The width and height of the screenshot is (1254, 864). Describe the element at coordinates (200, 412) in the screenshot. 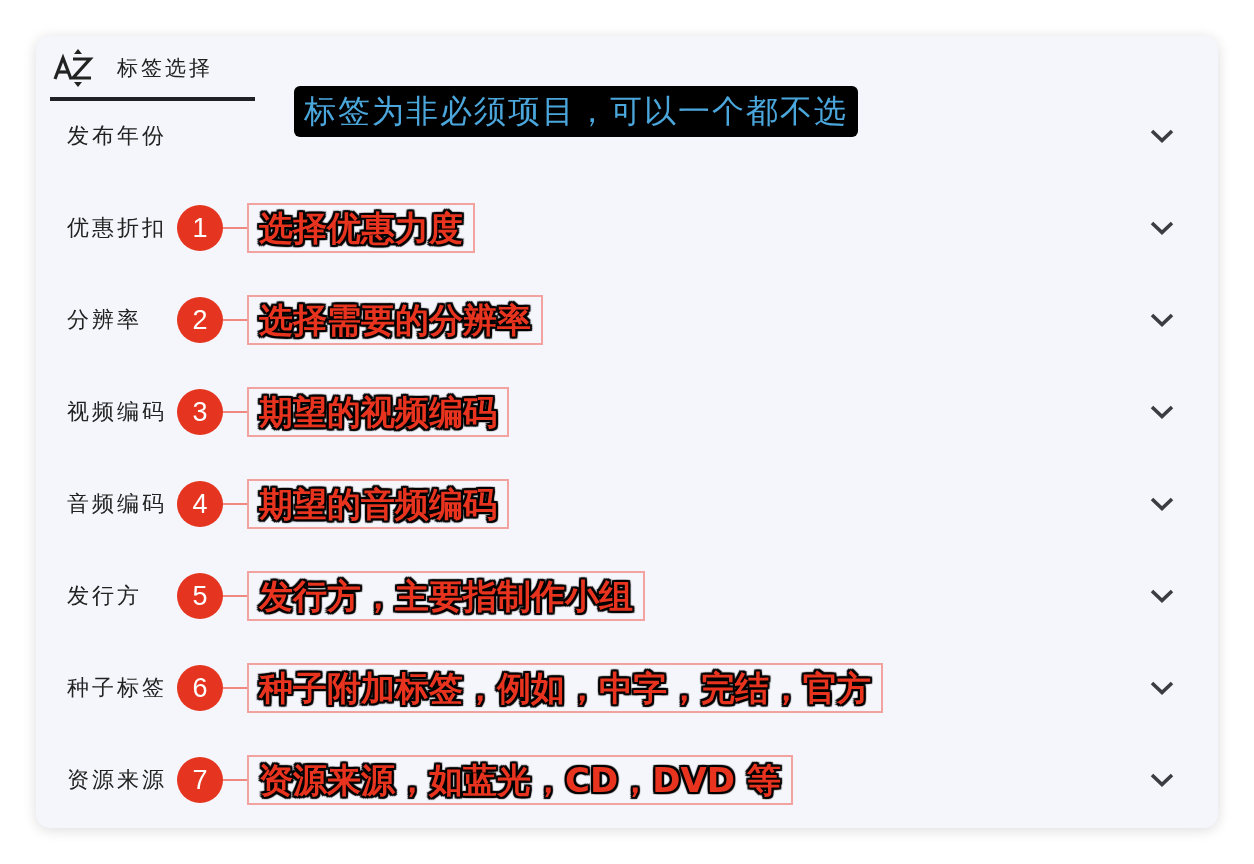

I see `number-badge: 3` at that location.